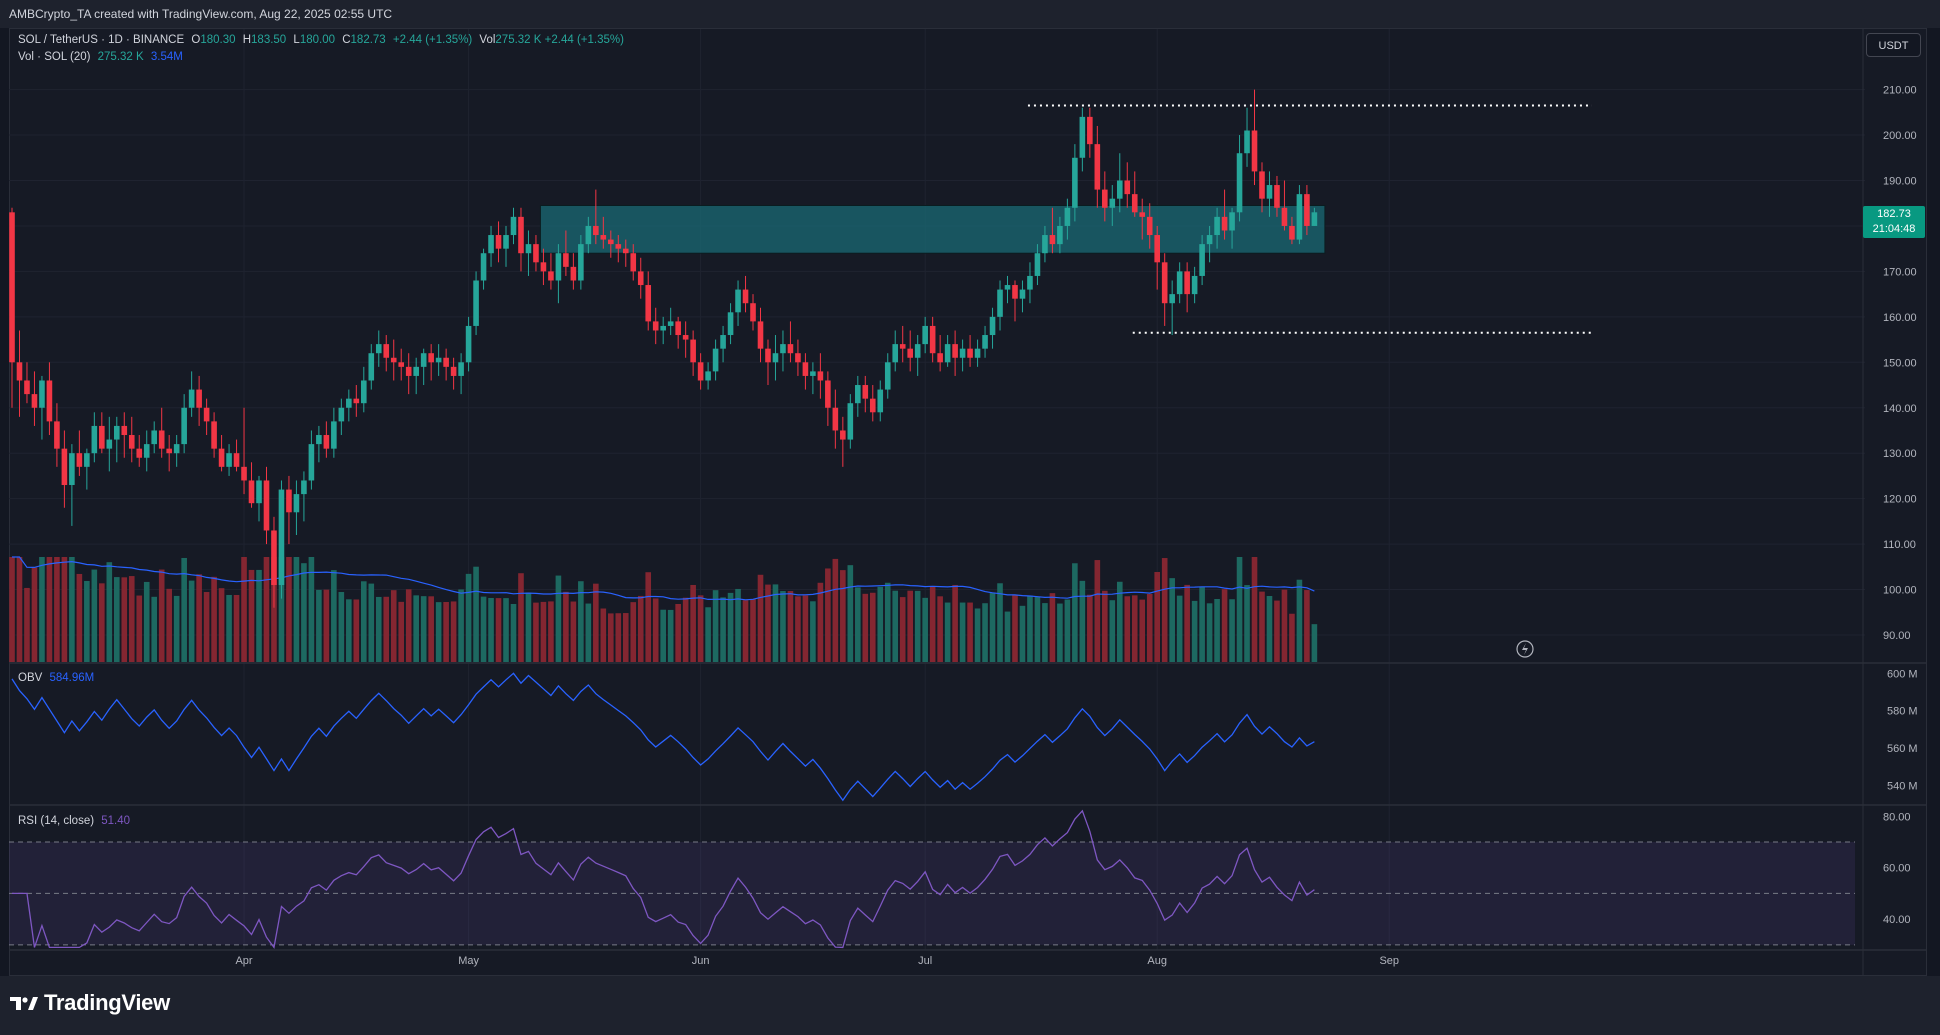  What do you see at coordinates (663, 737) in the screenshot?
I see `obv-line` at bounding box center [663, 737].